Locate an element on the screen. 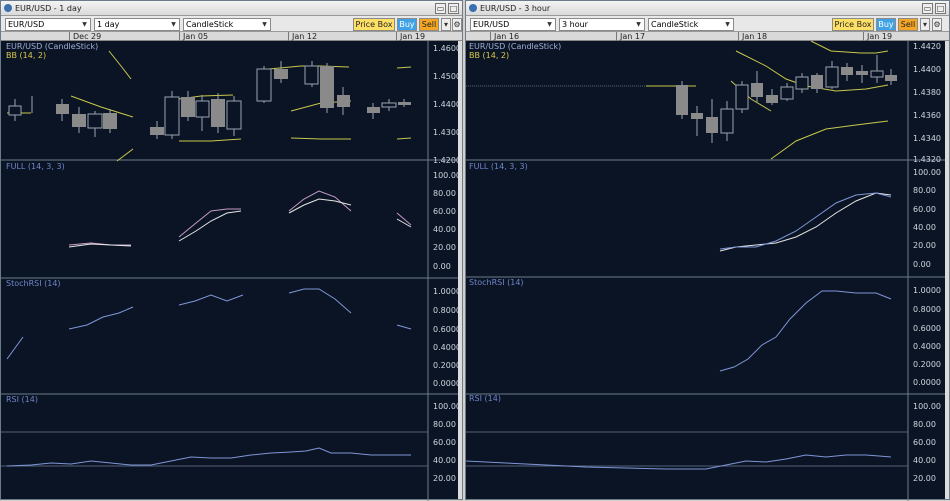  price-tick: 1.4360 is located at coordinates (927, 115).